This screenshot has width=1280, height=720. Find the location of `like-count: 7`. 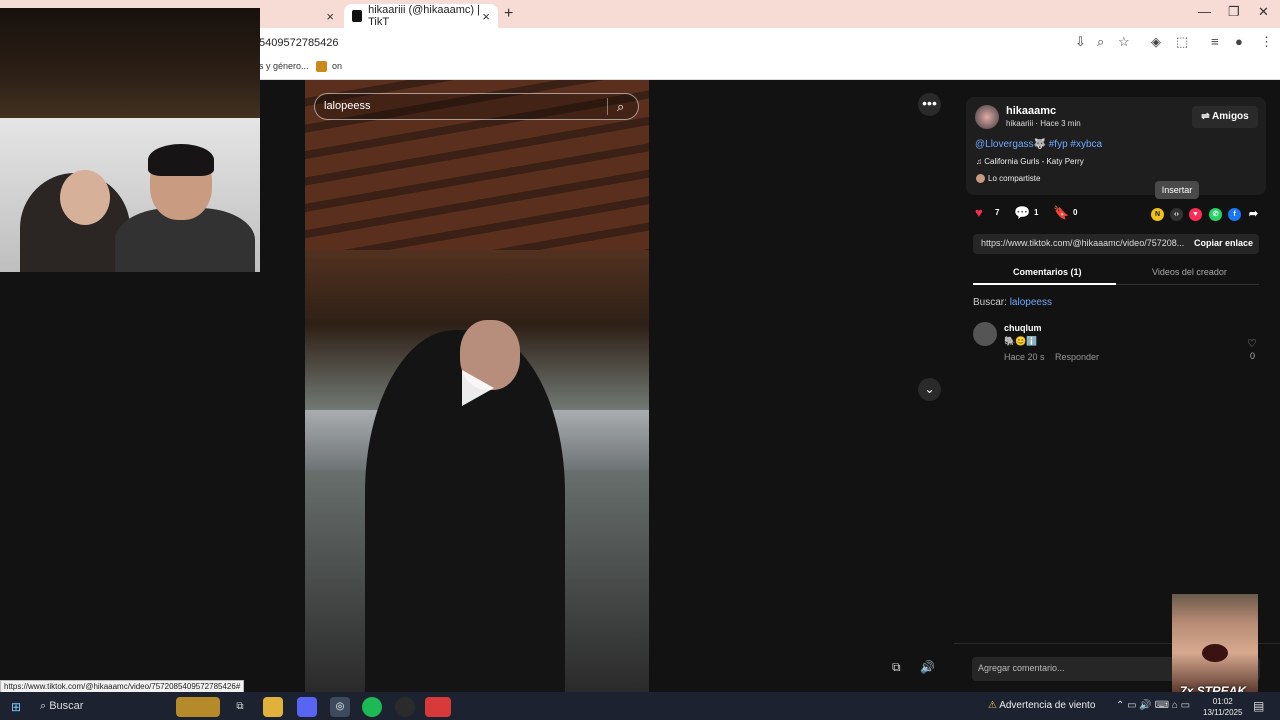

like-count: 7 is located at coordinates (997, 212).